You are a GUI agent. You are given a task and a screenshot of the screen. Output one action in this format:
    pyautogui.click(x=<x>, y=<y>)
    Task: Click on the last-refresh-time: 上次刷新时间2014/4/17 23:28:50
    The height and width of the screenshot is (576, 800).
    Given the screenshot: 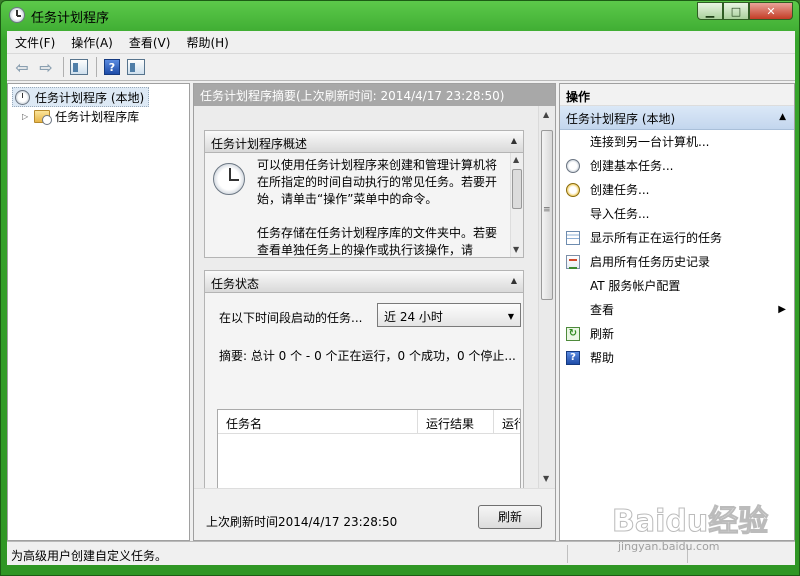 What is the action you would take?
    pyautogui.click(x=302, y=522)
    